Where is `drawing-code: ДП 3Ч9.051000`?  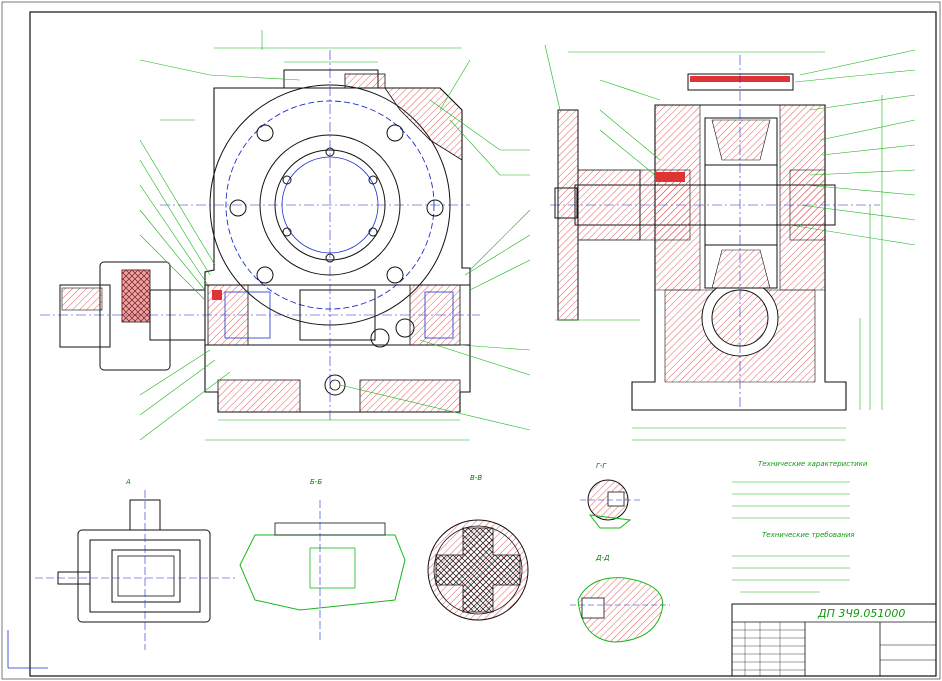
drawing-code: ДП 3Ч9.051000 is located at coordinates (861, 613).